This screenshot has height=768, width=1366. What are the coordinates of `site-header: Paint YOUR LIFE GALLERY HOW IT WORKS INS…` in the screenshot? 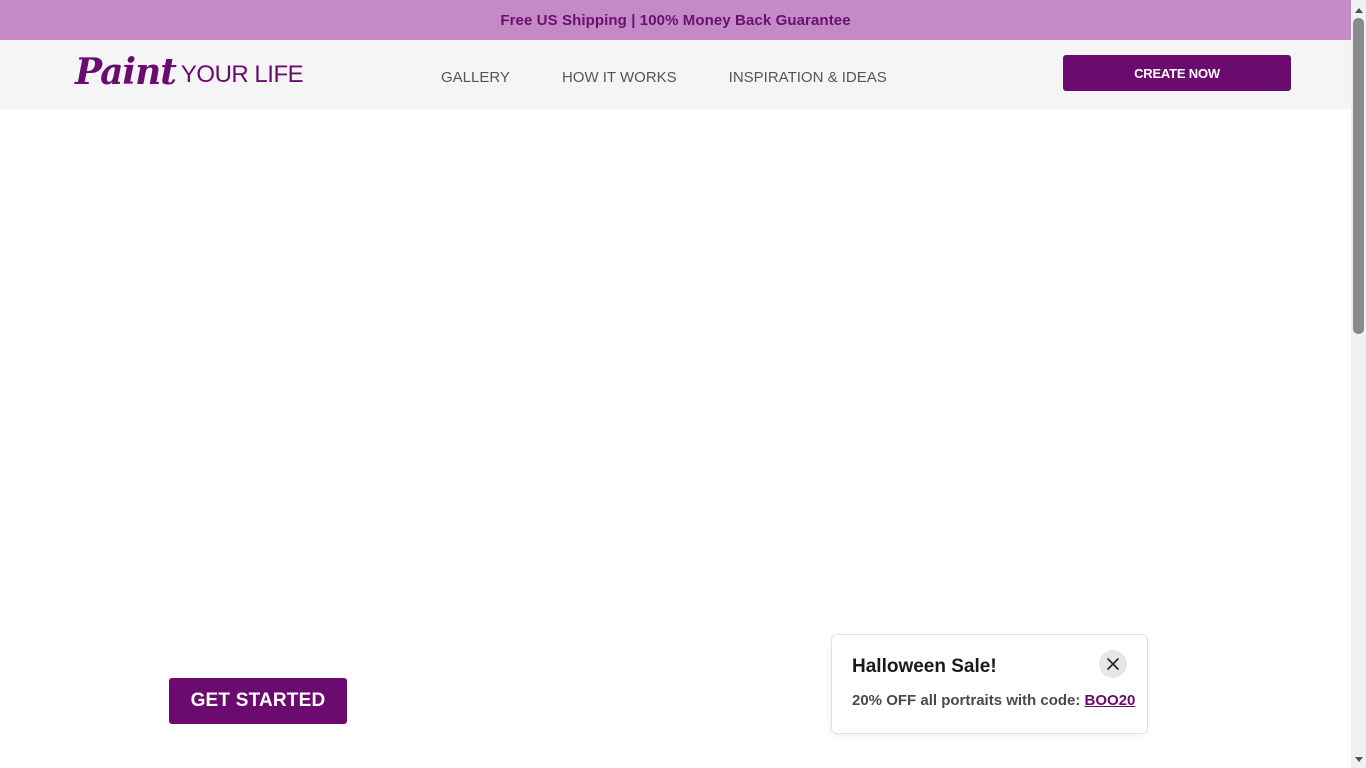 It's located at (675, 74).